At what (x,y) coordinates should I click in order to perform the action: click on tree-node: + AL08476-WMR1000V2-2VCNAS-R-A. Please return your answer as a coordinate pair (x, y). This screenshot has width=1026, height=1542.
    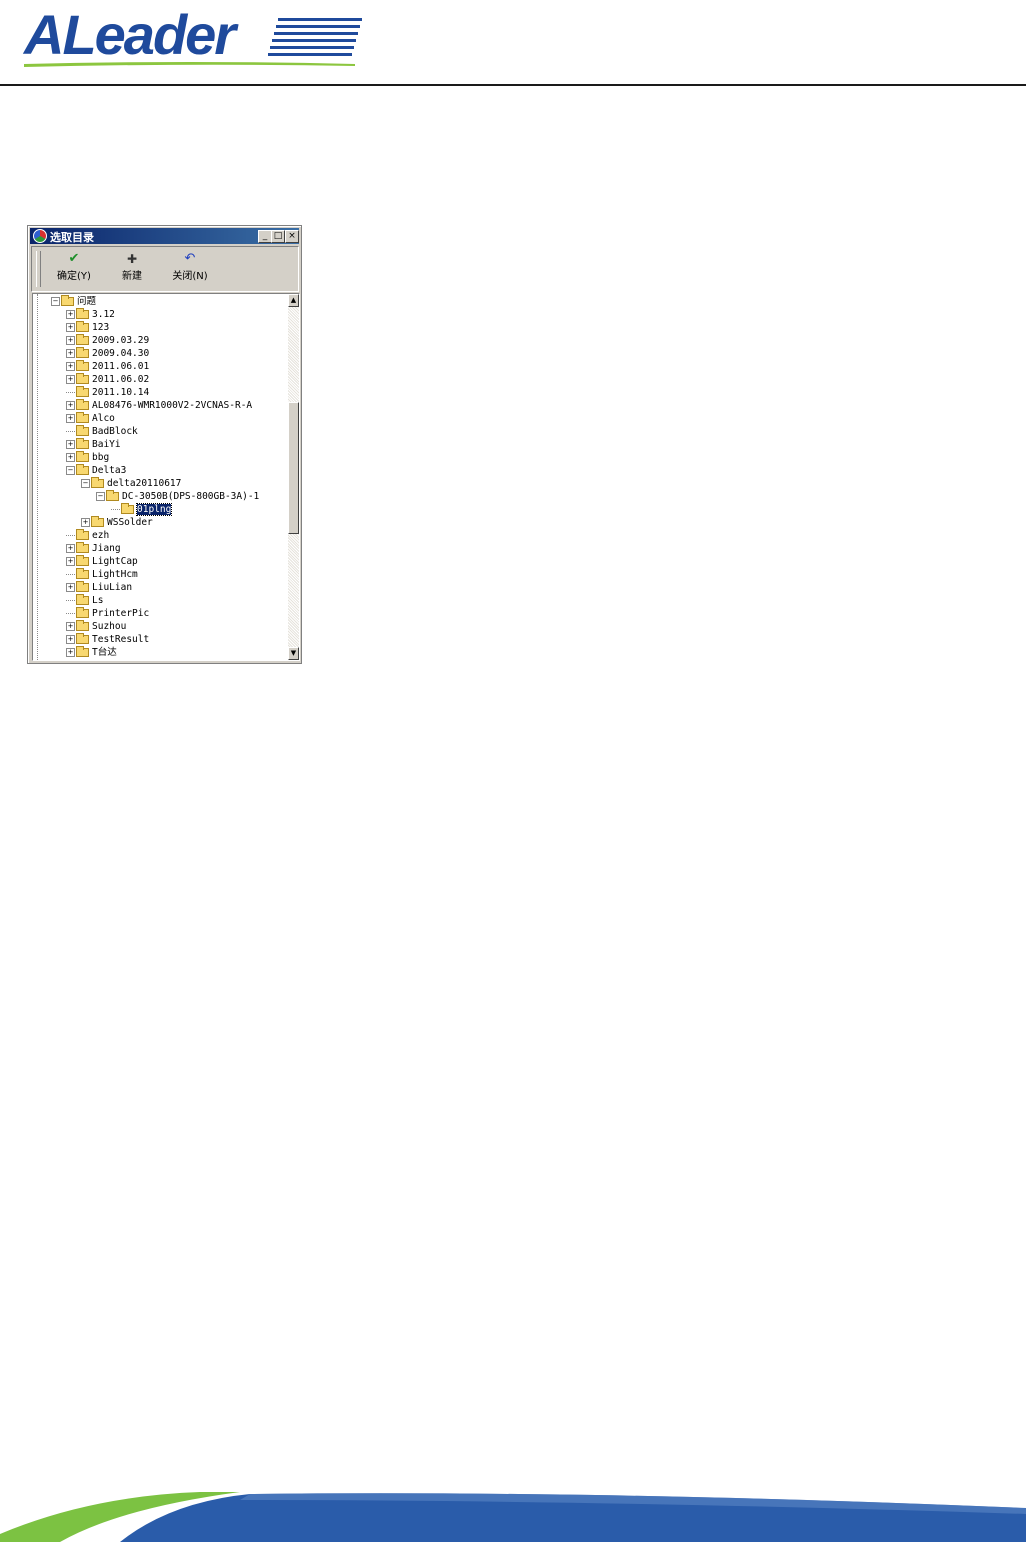
    Looking at the image, I should click on (159, 405).